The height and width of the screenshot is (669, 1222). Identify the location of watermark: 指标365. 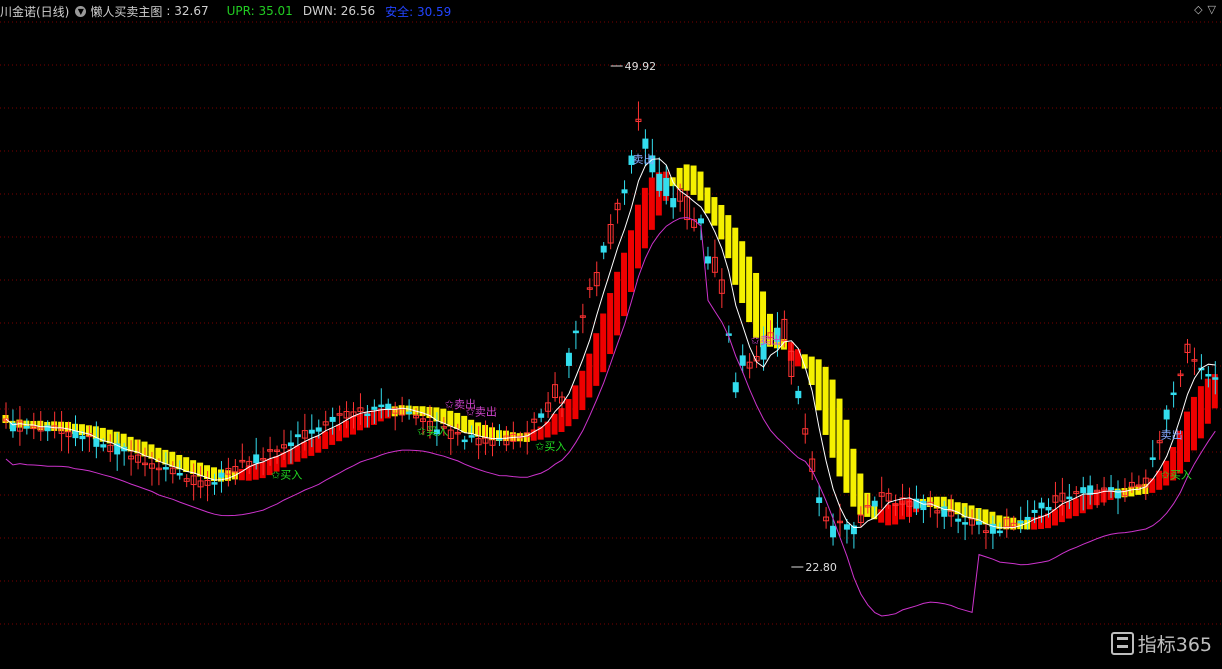
(1161, 643).